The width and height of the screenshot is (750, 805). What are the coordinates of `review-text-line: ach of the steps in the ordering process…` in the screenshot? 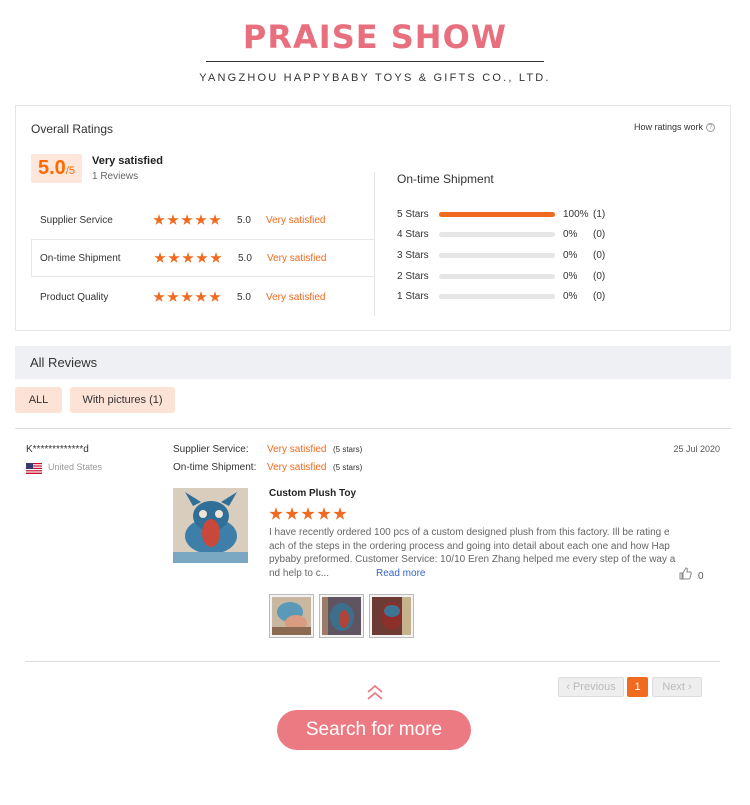 It's located at (469, 546).